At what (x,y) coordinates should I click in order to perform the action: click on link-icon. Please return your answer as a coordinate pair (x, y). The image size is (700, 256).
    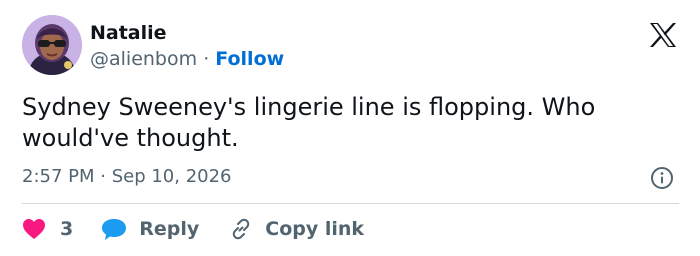
    Looking at the image, I should click on (241, 229).